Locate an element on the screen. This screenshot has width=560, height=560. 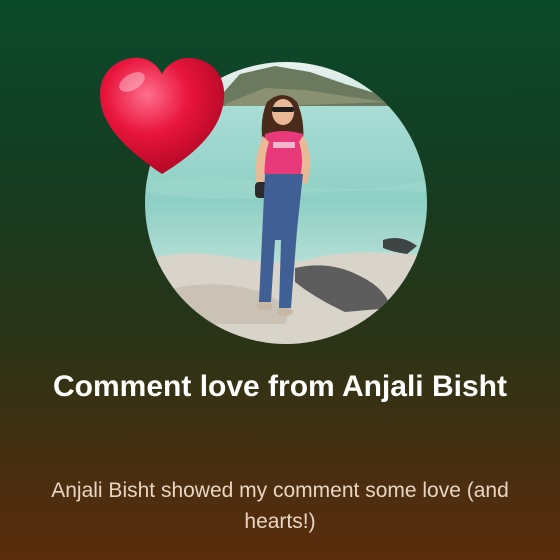
heart-icon is located at coordinates (162, 118).